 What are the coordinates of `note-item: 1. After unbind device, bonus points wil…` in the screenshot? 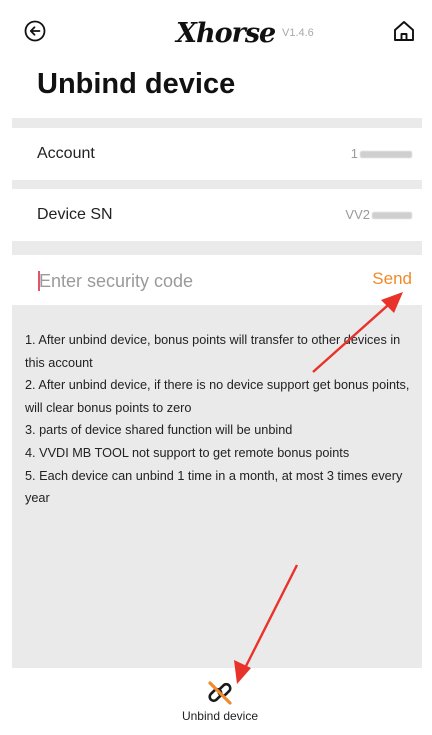 It's located at (213, 351).